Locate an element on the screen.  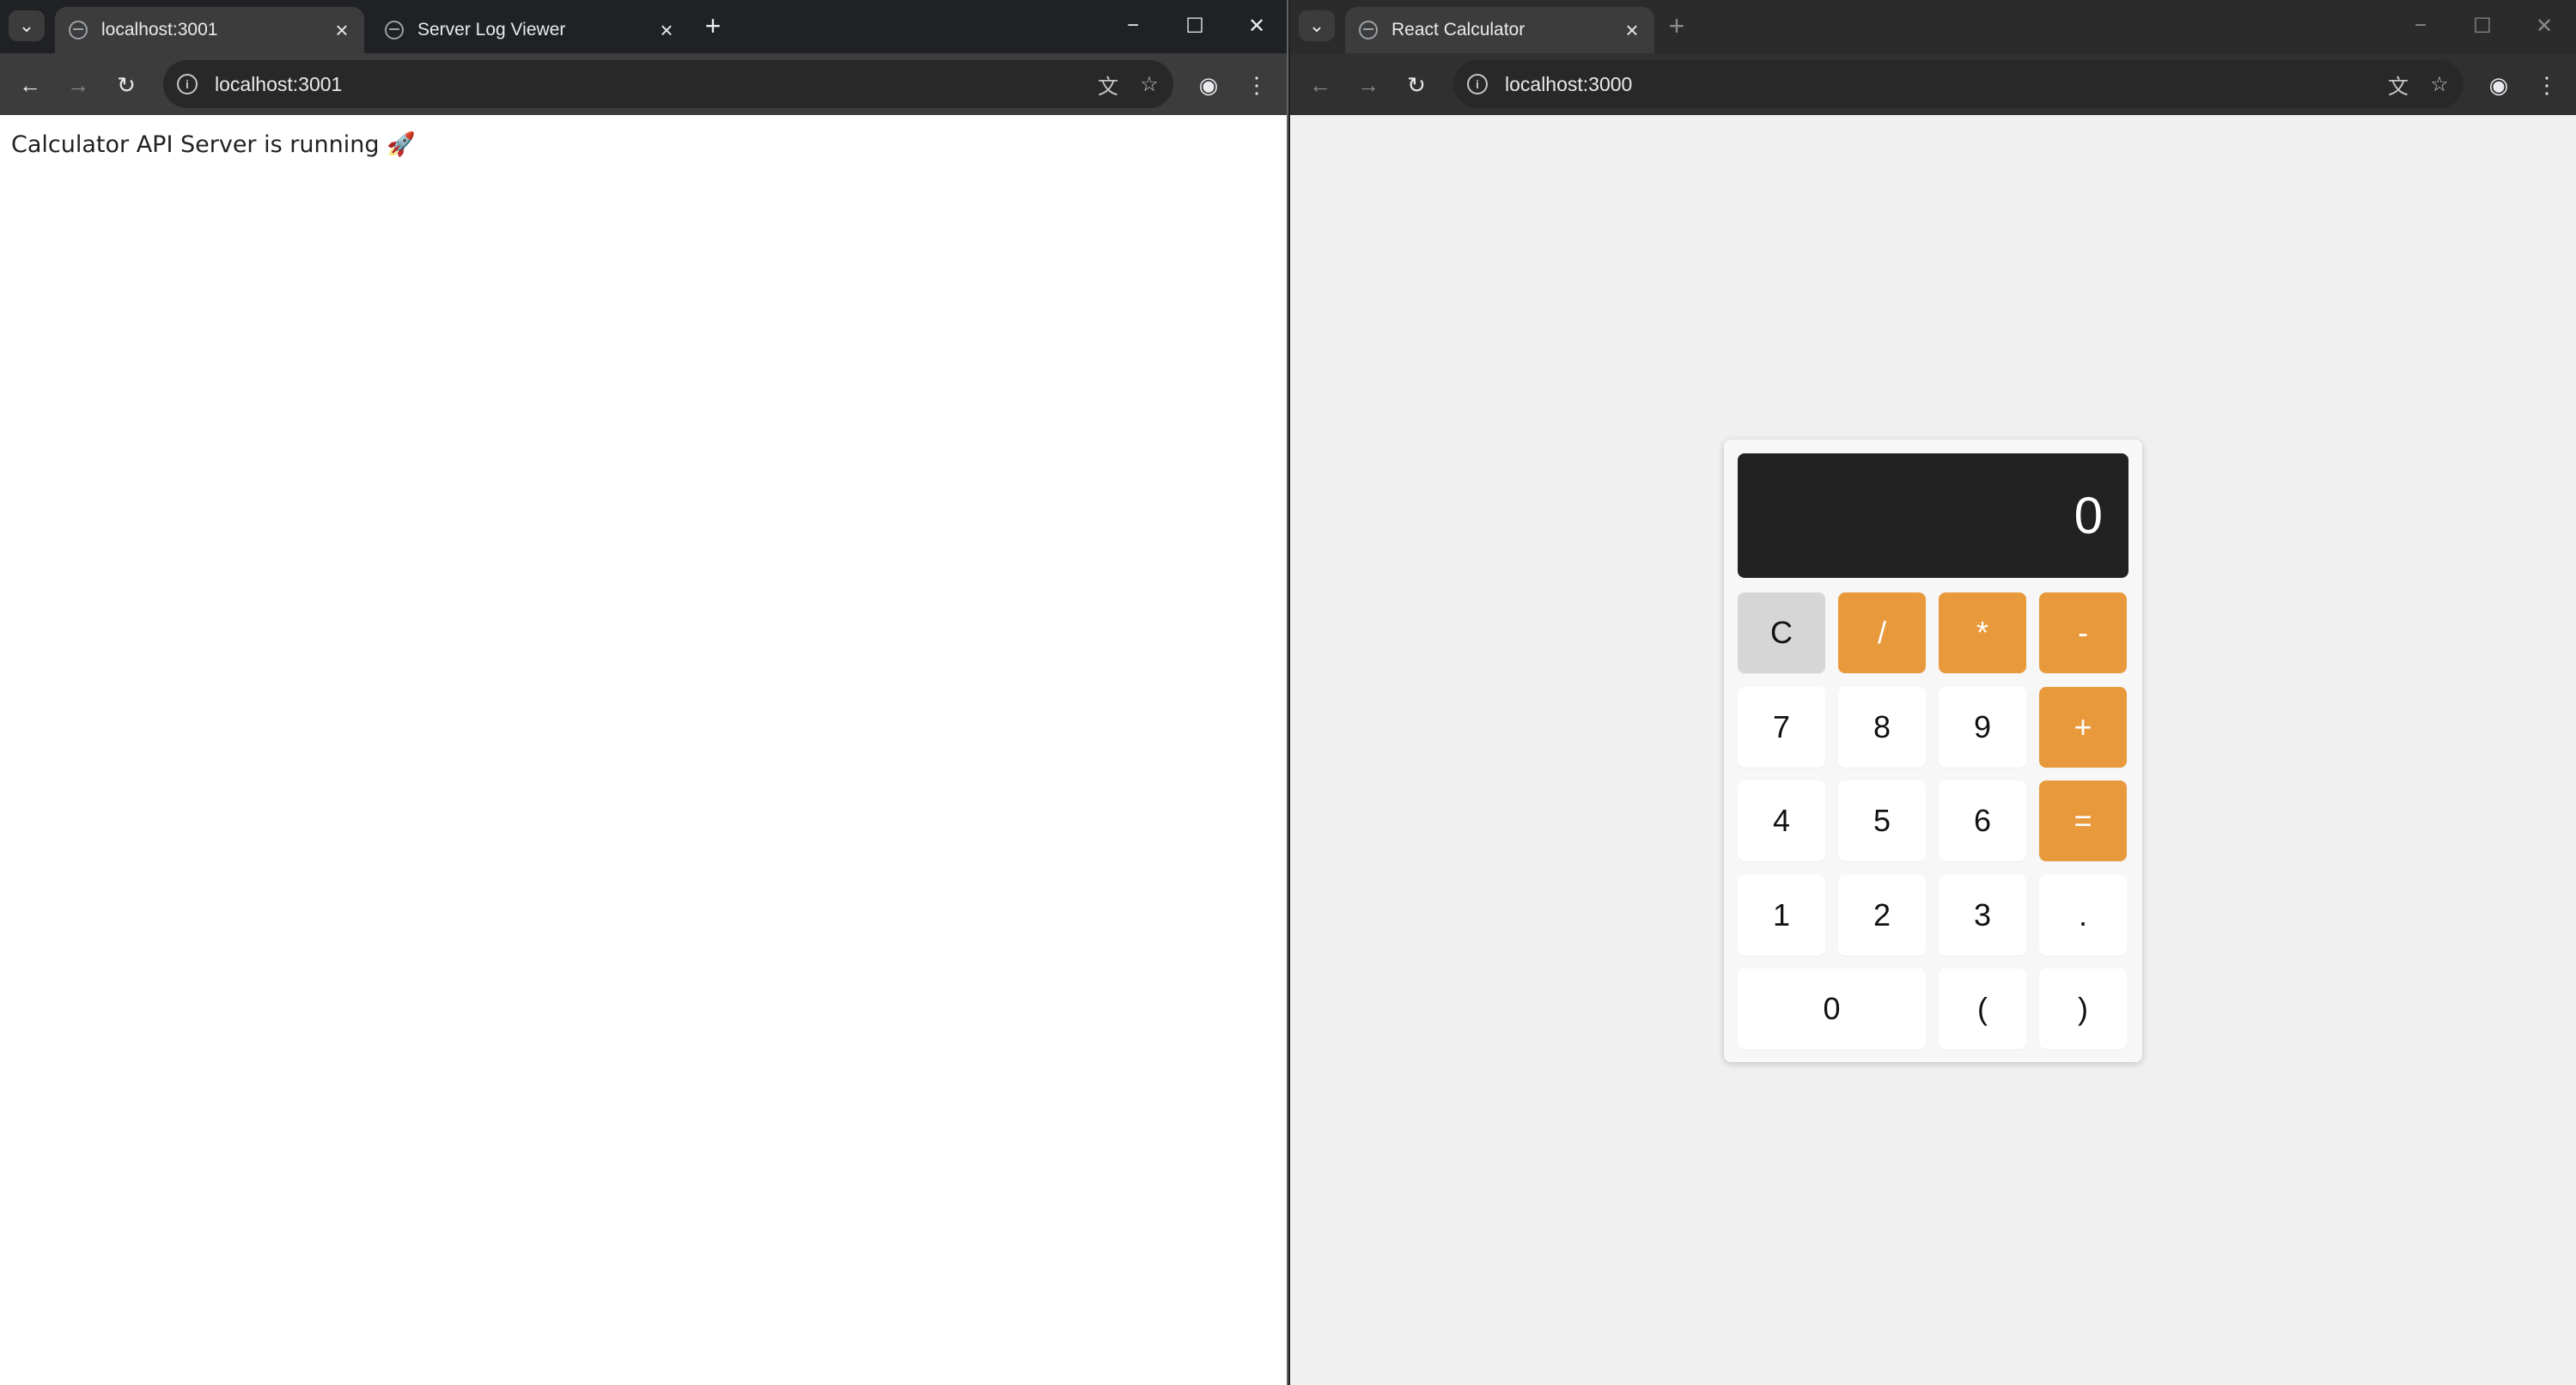
digit-5-button: 5 is located at coordinates (1882, 821).